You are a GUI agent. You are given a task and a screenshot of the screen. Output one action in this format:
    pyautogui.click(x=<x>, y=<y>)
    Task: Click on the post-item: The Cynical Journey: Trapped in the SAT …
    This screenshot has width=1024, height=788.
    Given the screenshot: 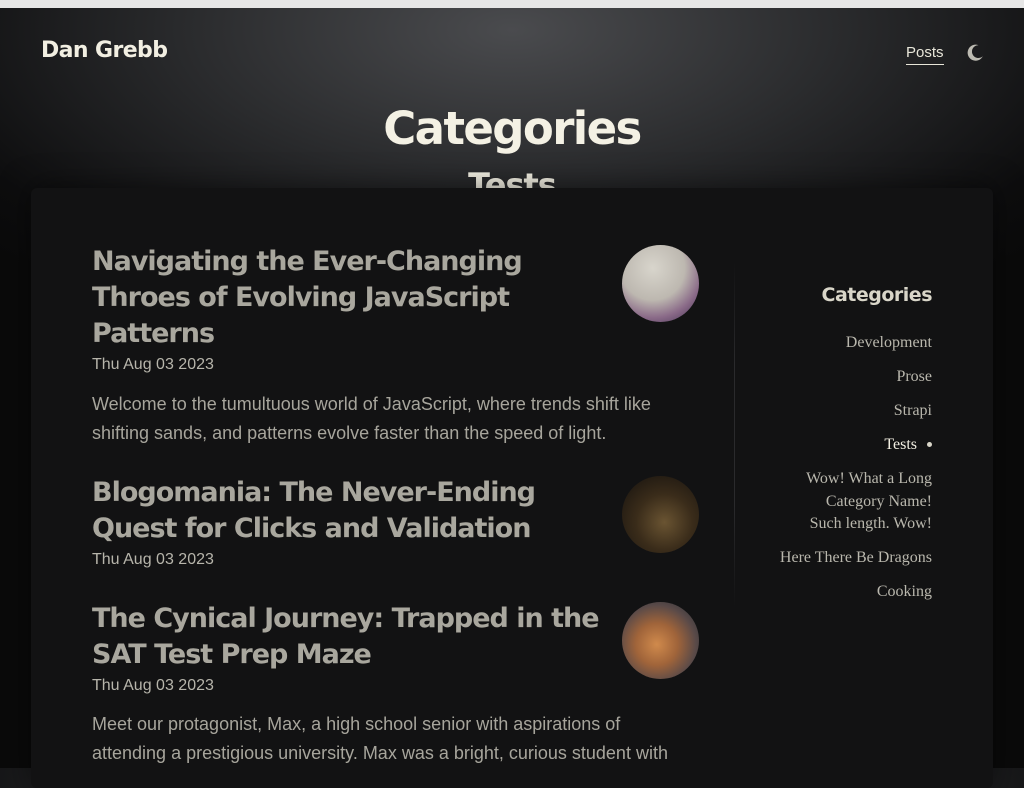 What is the action you would take?
    pyautogui.click(x=397, y=684)
    